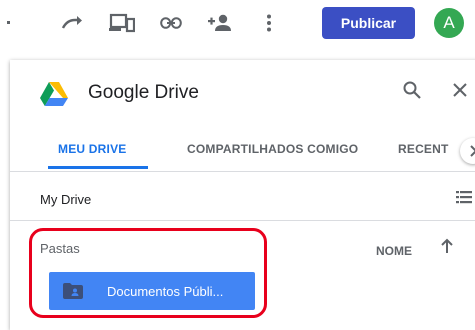 This screenshot has height=330, width=475. Describe the element at coordinates (242, 171) in the screenshot. I see `tabs-divider` at that location.